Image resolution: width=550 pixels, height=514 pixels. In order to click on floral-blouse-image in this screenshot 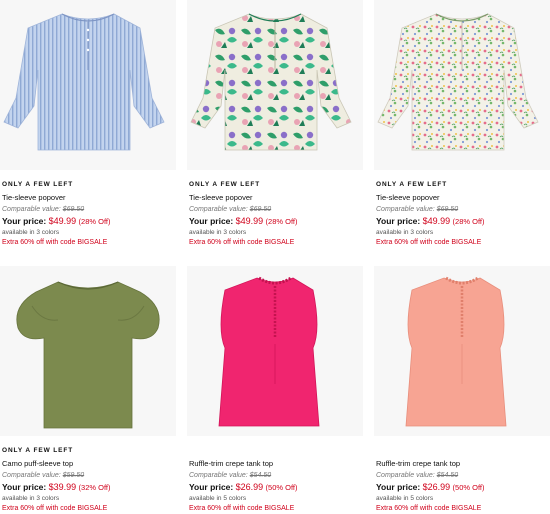, I will do `click(275, 85)`.